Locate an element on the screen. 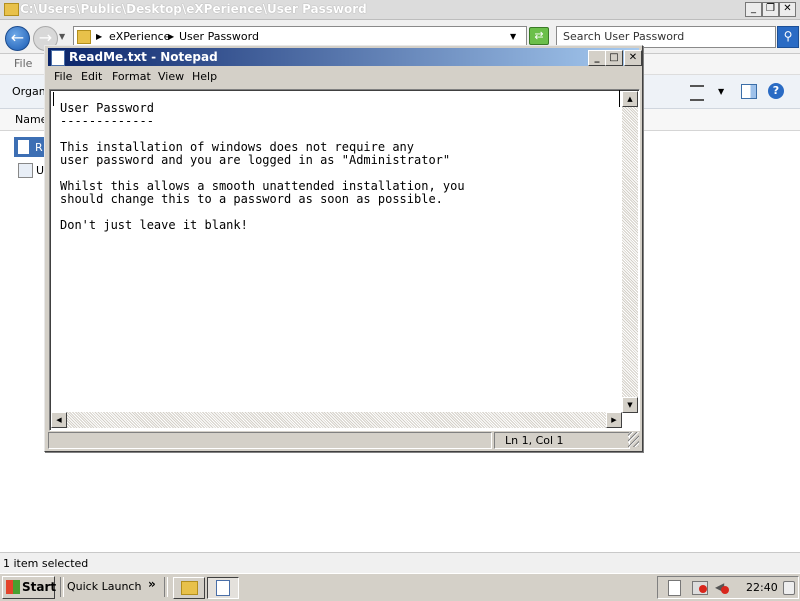  system-tray: ◀ 22:40 is located at coordinates (728, 587).